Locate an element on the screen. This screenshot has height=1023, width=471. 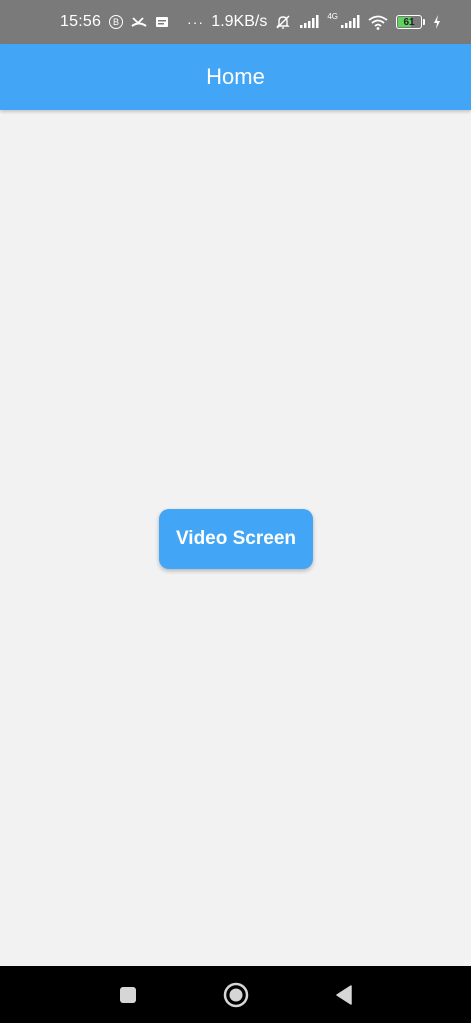
message-icon is located at coordinates (162, 22).